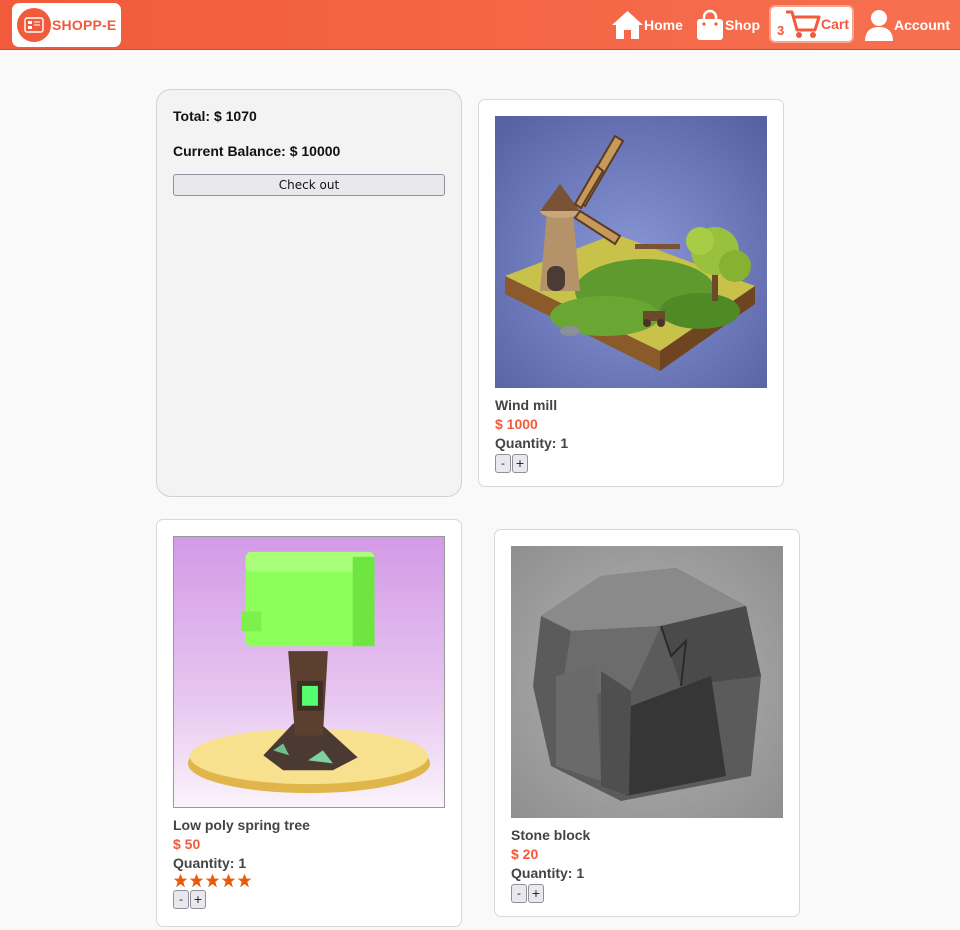 The width and height of the screenshot is (960, 930). What do you see at coordinates (187, 844) in the screenshot?
I see `product-price: $ 50` at bounding box center [187, 844].